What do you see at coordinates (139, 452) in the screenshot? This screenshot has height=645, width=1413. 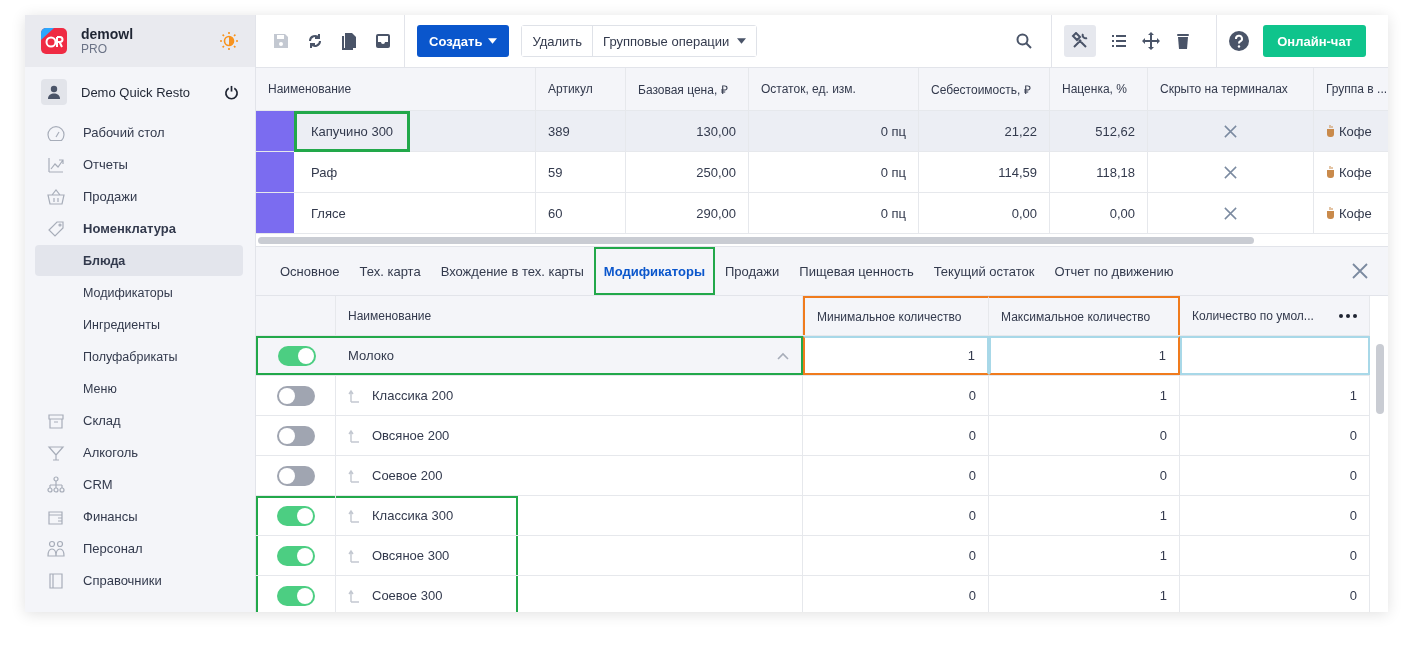 I see `sidebar-item: Алкоголь` at bounding box center [139, 452].